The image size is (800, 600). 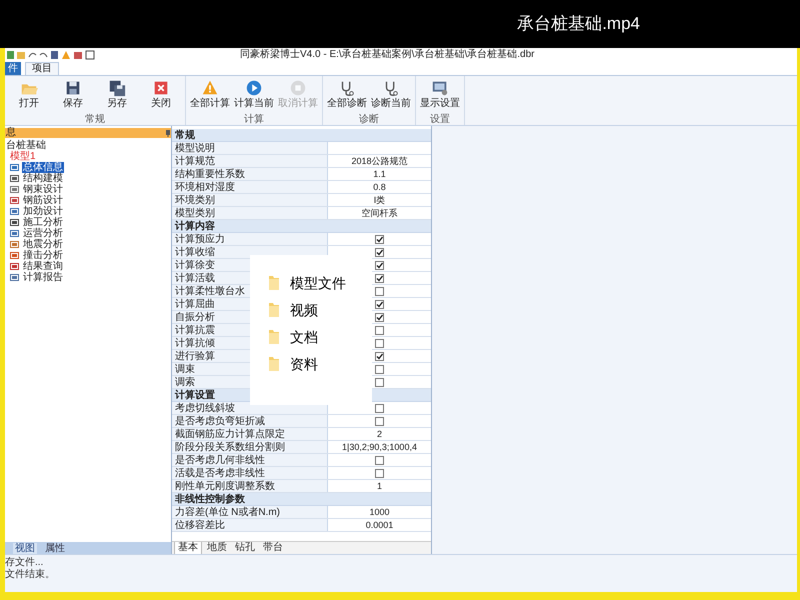 What do you see at coordinates (250, 200) in the screenshot?
I see `property-label: 环境类别` at bounding box center [250, 200].